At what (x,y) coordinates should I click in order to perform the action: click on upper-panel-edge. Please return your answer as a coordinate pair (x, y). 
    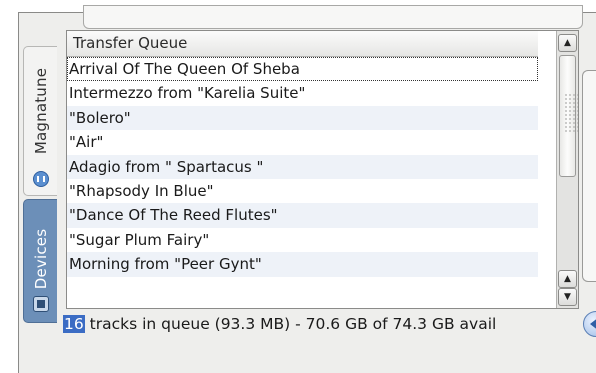
    Looking at the image, I should click on (333, 17).